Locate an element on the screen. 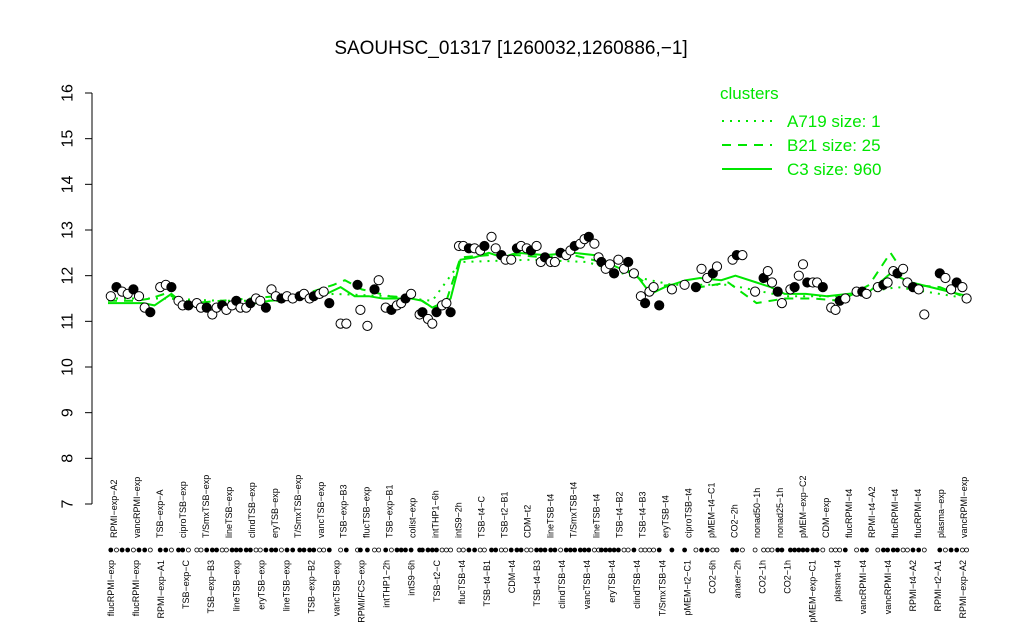 The width and height of the screenshot is (1024, 640). chart-title: SAOUHSC_01317 [1260032,1260886,−1] is located at coordinates (510, 48).